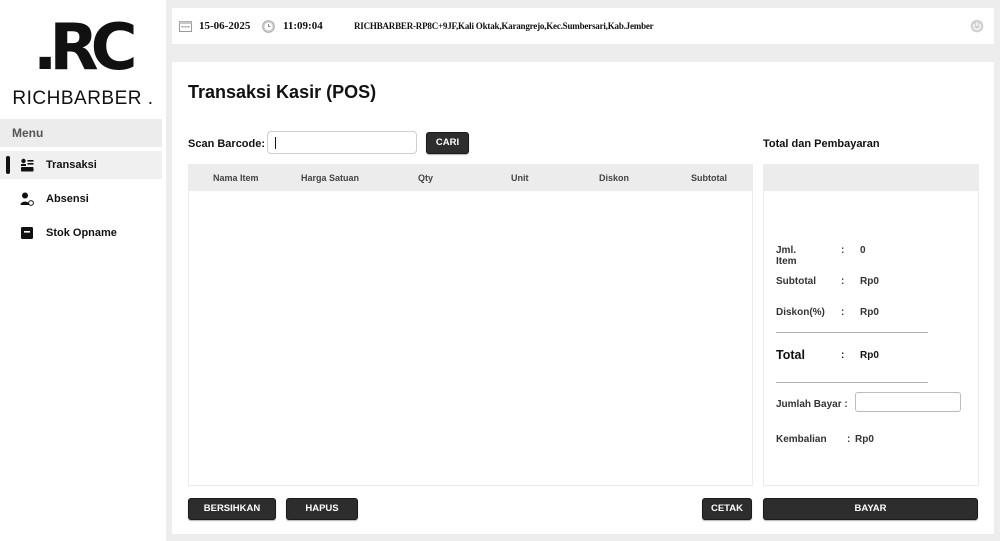  What do you see at coordinates (27, 233) in the screenshot?
I see `archive-box-icon` at bounding box center [27, 233].